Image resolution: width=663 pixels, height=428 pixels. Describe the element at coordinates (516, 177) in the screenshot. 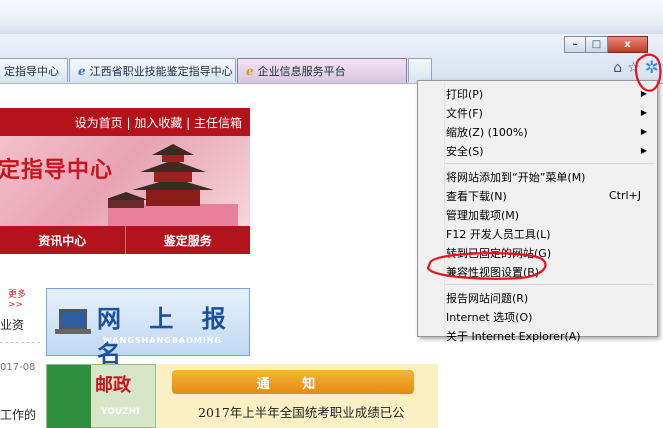

I see `menu-item-label: 将网站添加到“开始”菜单(M)` at that location.